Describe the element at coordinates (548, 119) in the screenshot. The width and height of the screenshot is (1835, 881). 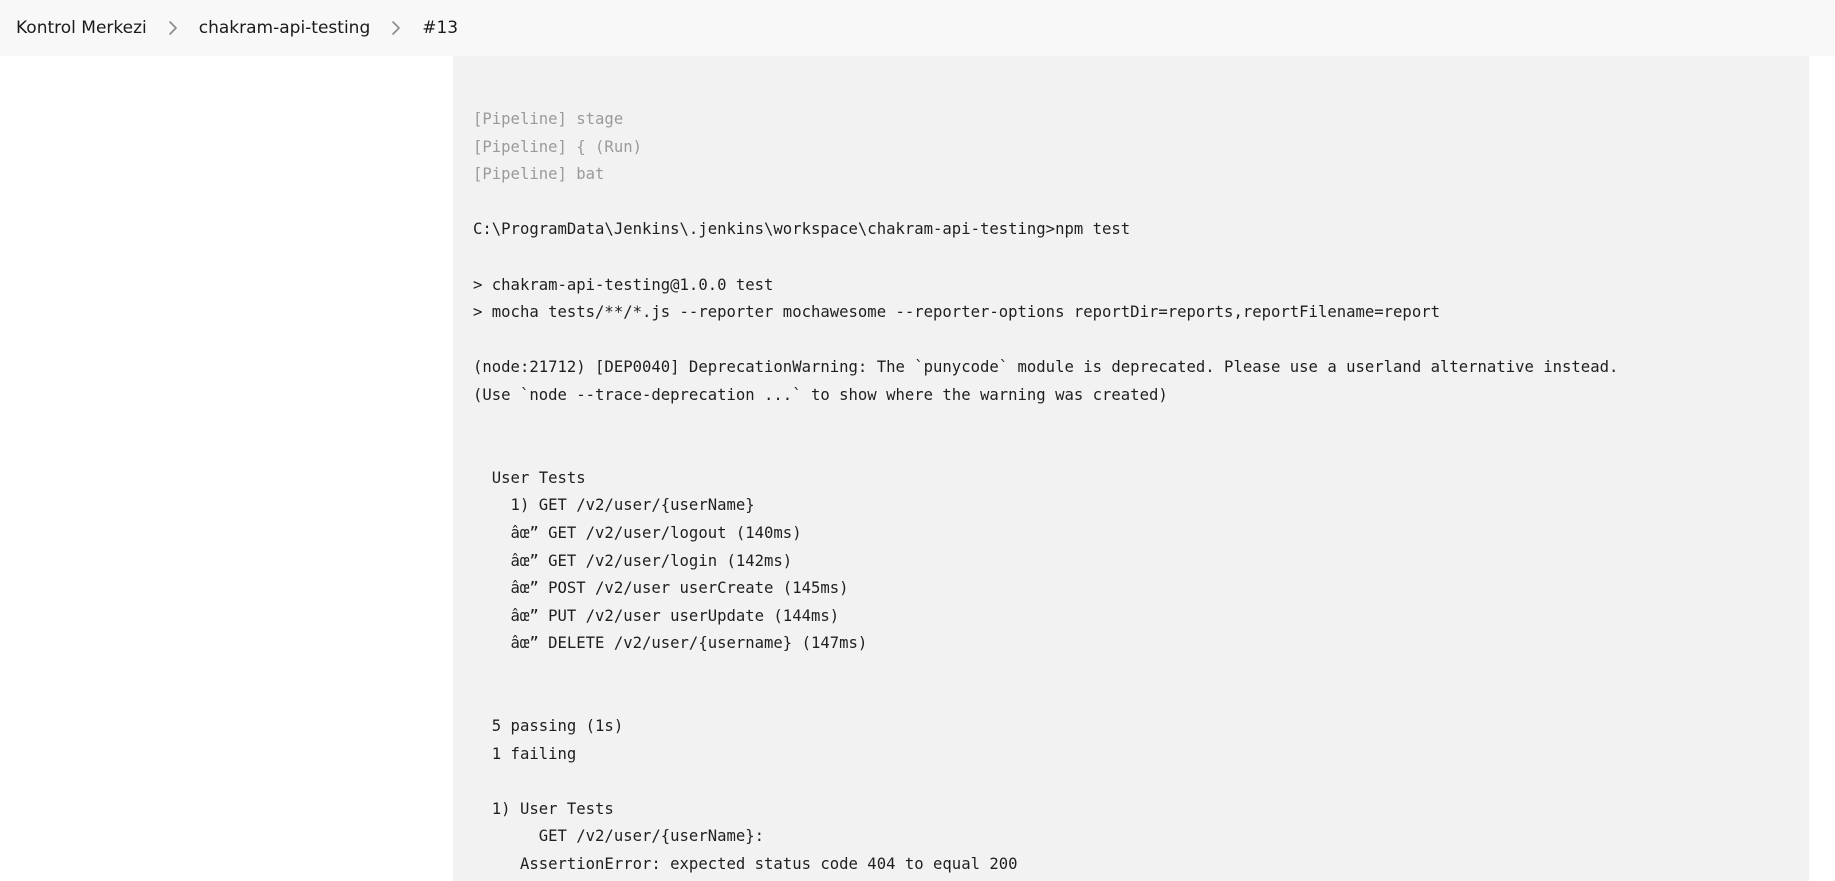
I see `console-line: [Pipeline] stage` at that location.